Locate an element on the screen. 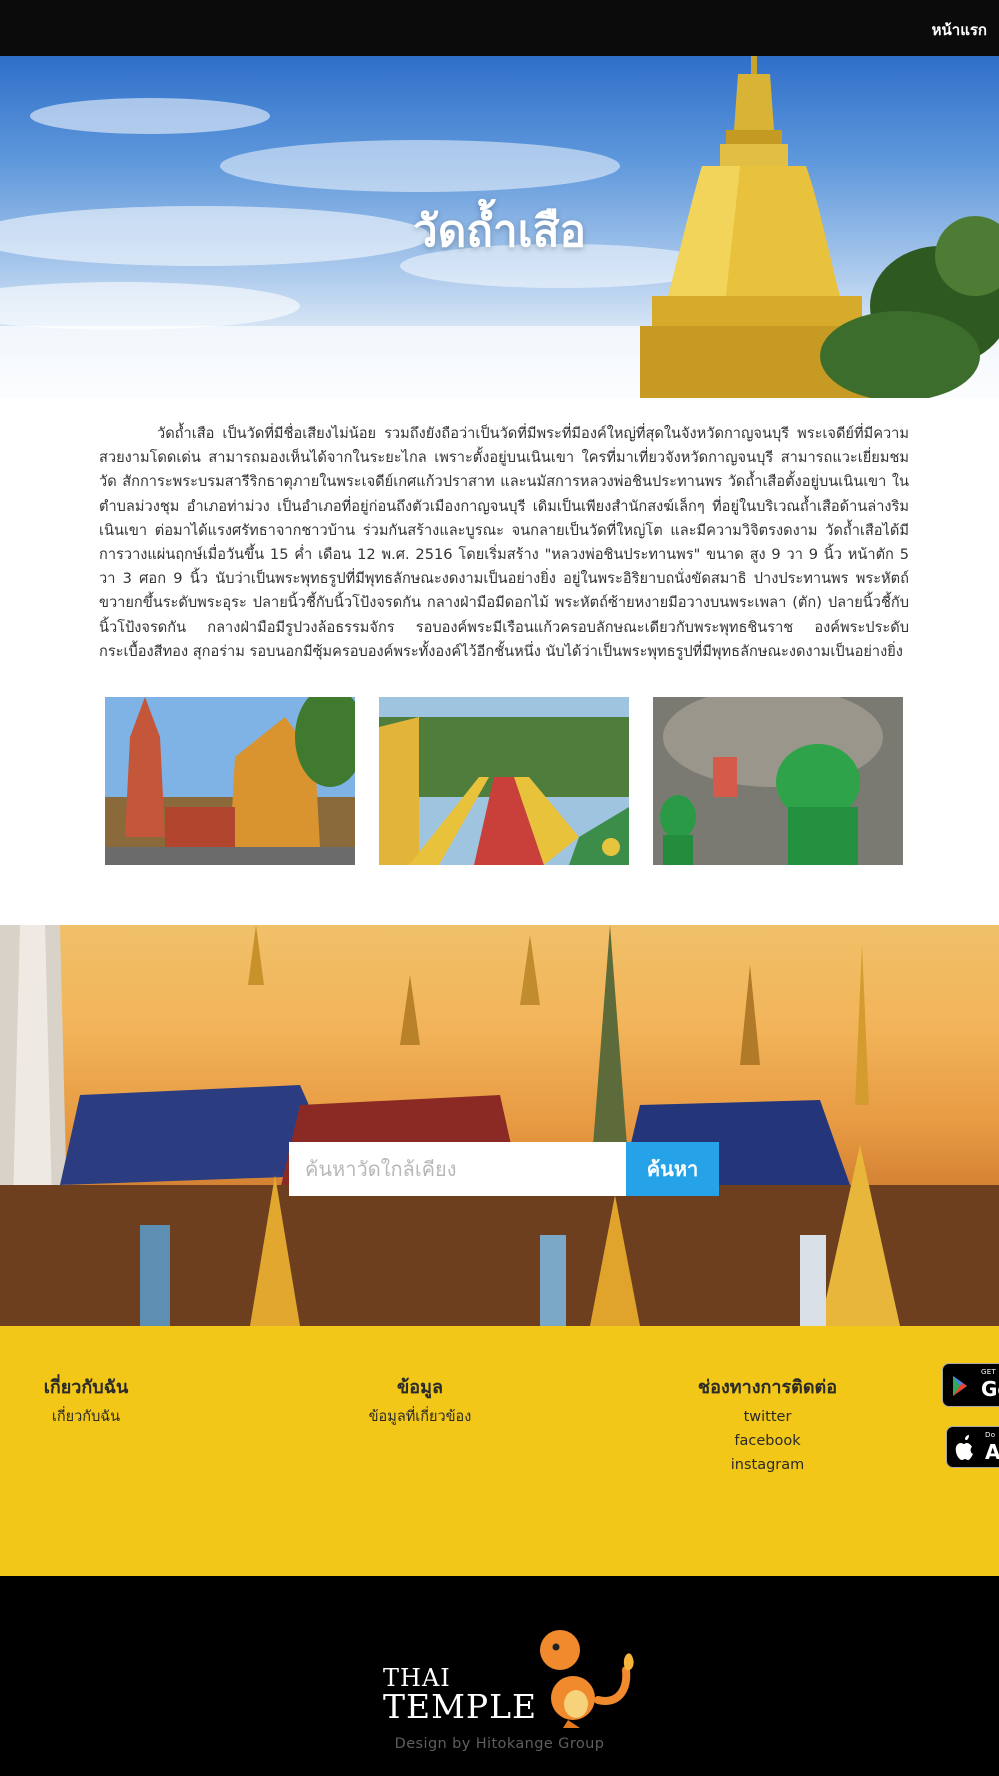  footer-about-column: เกี่ยวกับฉัน เกี่ยวกับฉัน is located at coordinates (86, 1400).